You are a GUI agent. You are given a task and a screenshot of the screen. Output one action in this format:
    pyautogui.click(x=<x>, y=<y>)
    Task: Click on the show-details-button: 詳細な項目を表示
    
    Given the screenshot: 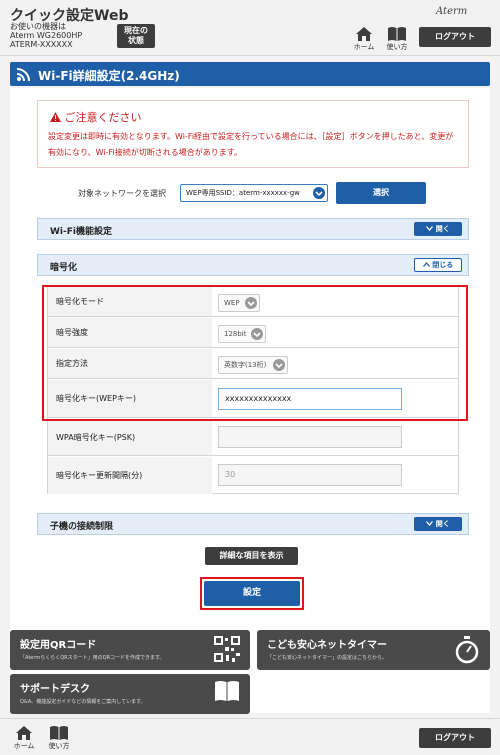 What is the action you would take?
    pyautogui.click(x=251, y=556)
    